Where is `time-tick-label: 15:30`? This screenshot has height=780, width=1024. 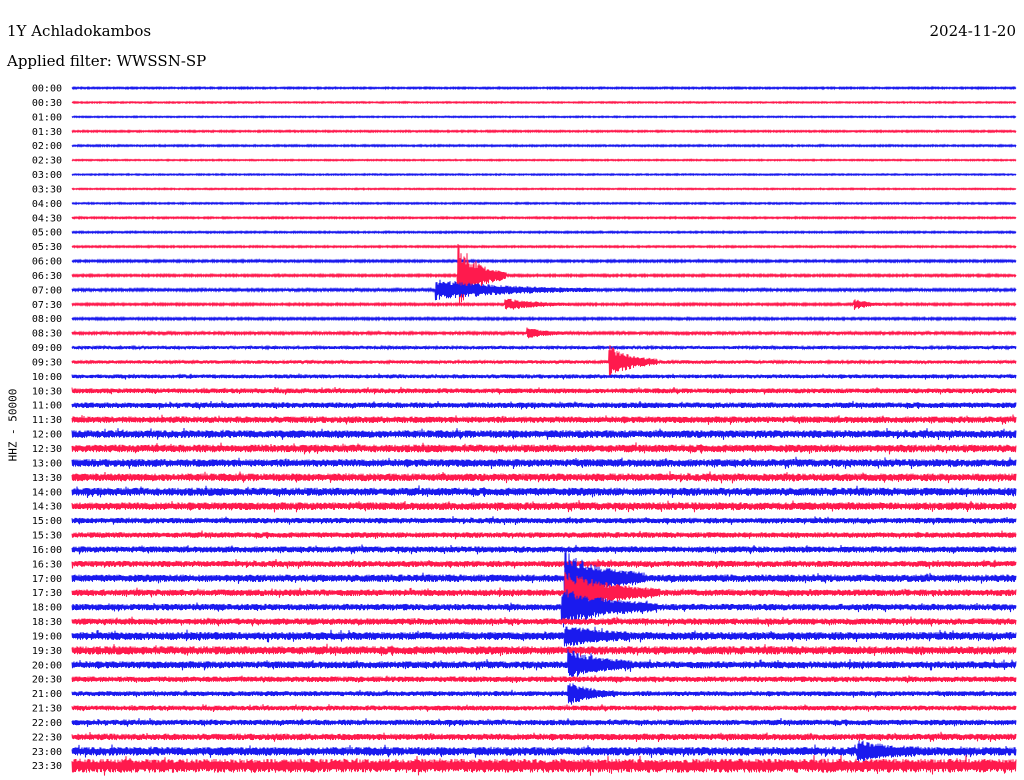
time-tick-label: 15:30 is located at coordinates (47, 536).